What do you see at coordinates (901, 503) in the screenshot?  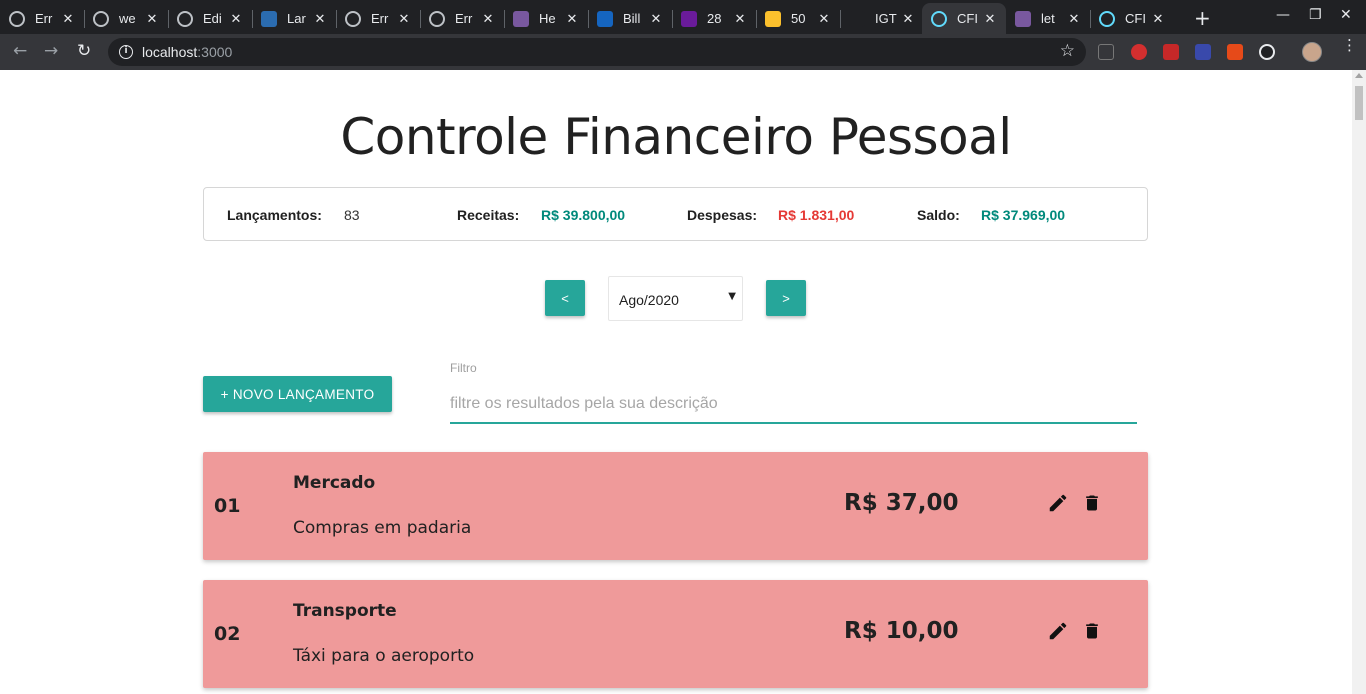 I see `entry-amount: R$ 37,00` at bounding box center [901, 503].